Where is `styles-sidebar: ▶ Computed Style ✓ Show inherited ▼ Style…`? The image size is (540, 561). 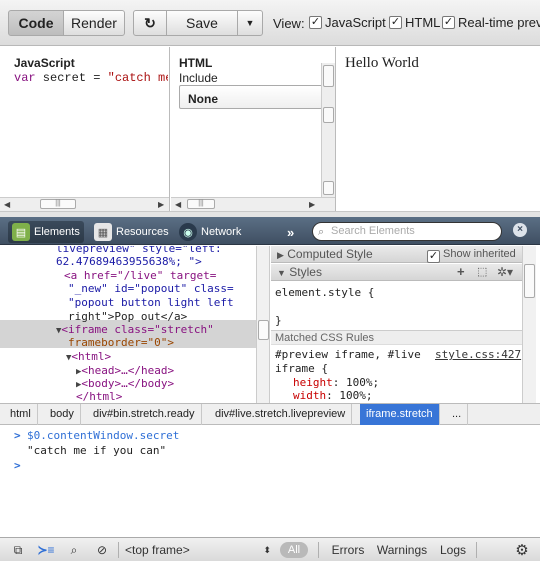 styles-sidebar: ▶ Computed Style ✓ Show inherited ▼ Style… is located at coordinates (405, 324).